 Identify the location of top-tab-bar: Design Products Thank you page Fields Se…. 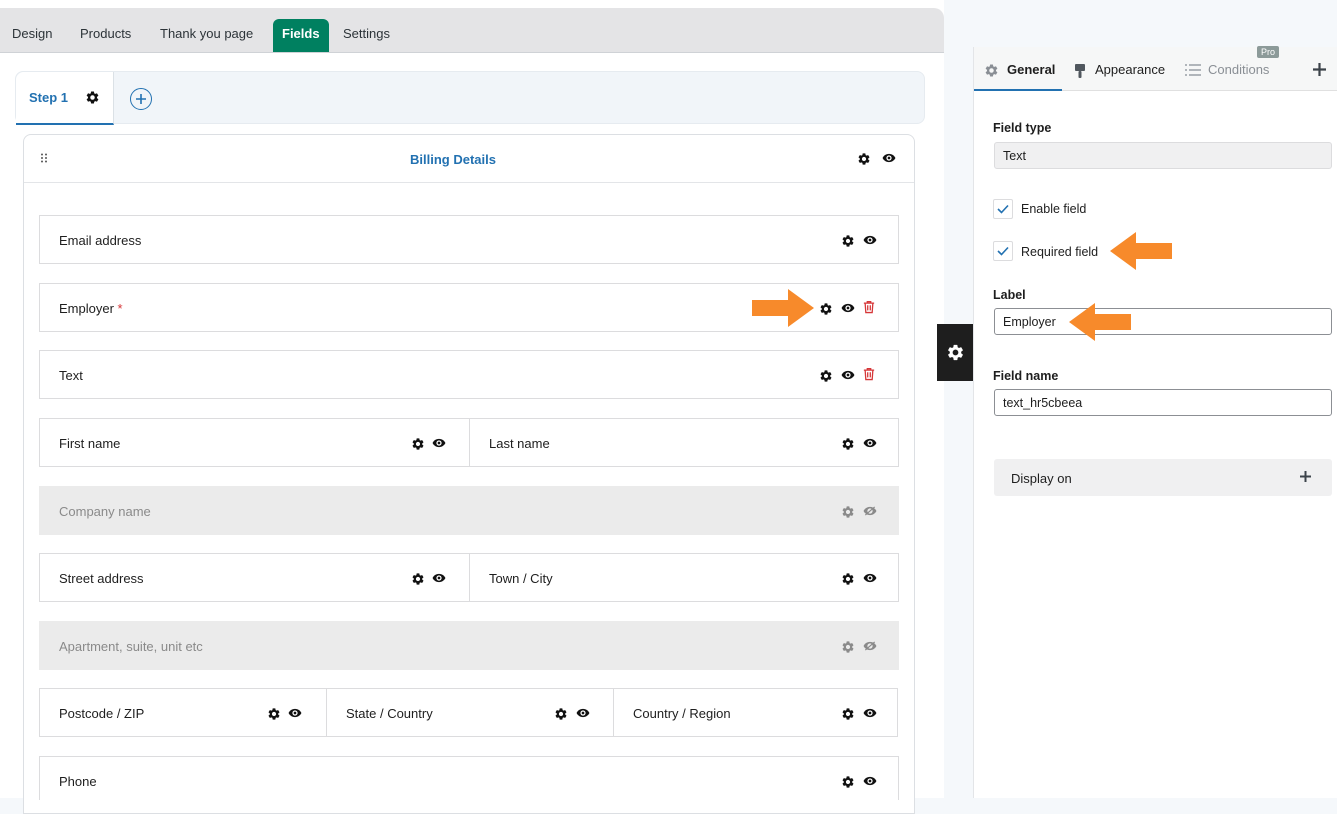
(472, 30).